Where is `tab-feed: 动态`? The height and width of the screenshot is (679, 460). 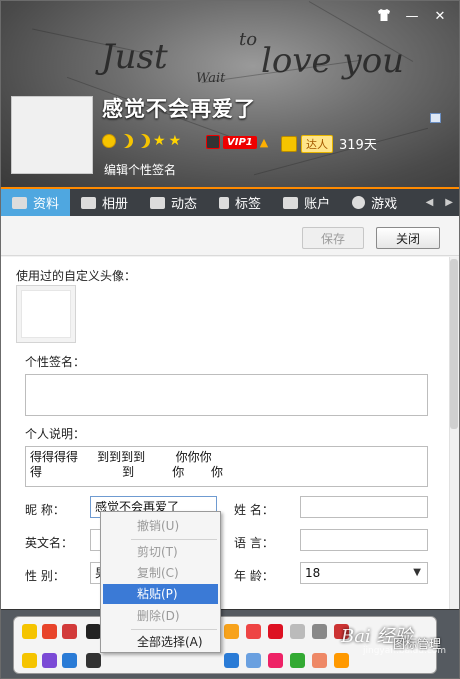
tab-feed: 动态 is located at coordinates (173, 202).